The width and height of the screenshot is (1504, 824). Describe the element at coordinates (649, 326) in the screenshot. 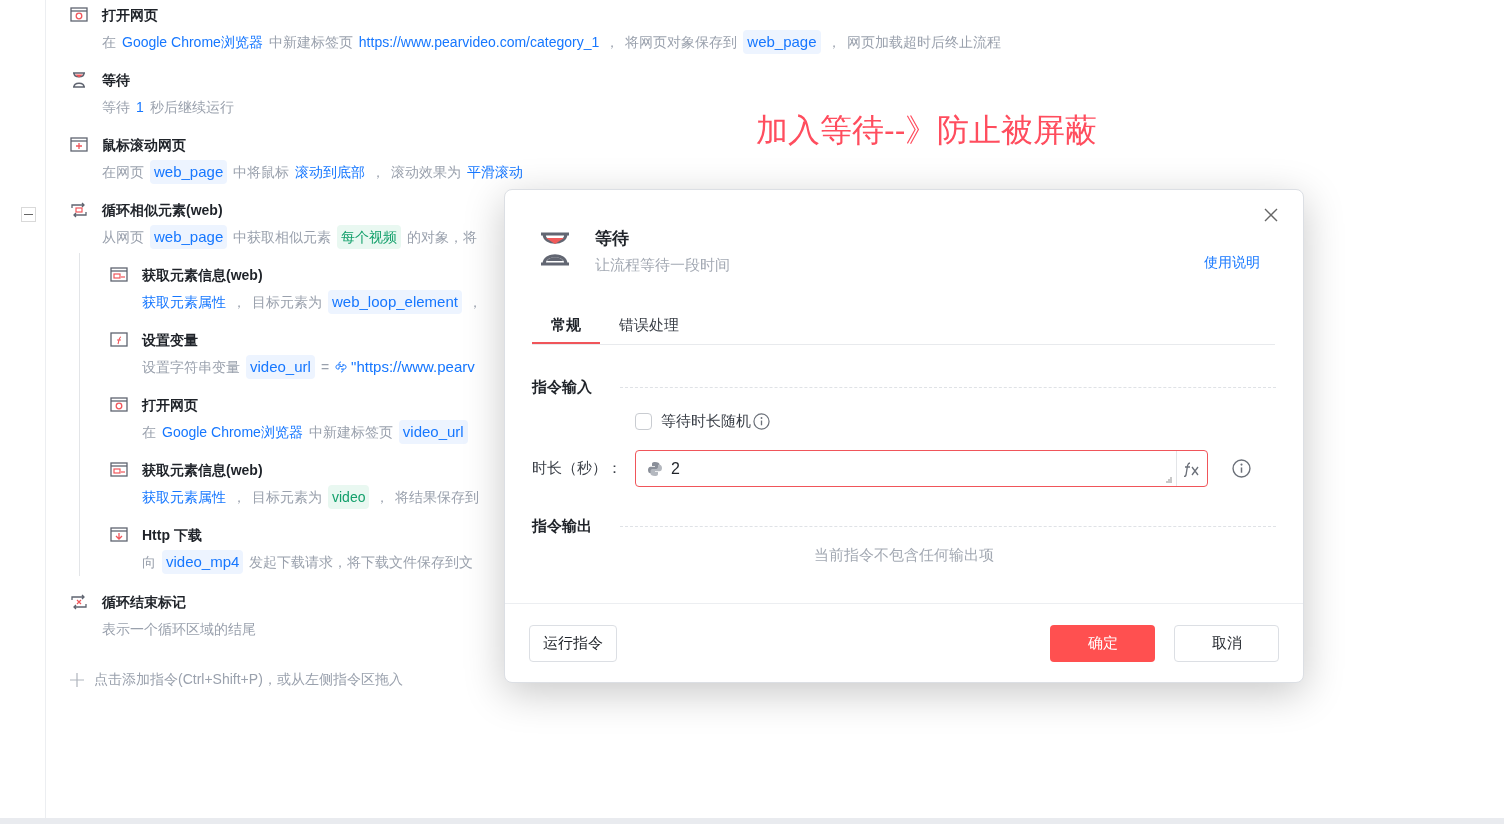

I see `tab: 错误处理` at that location.